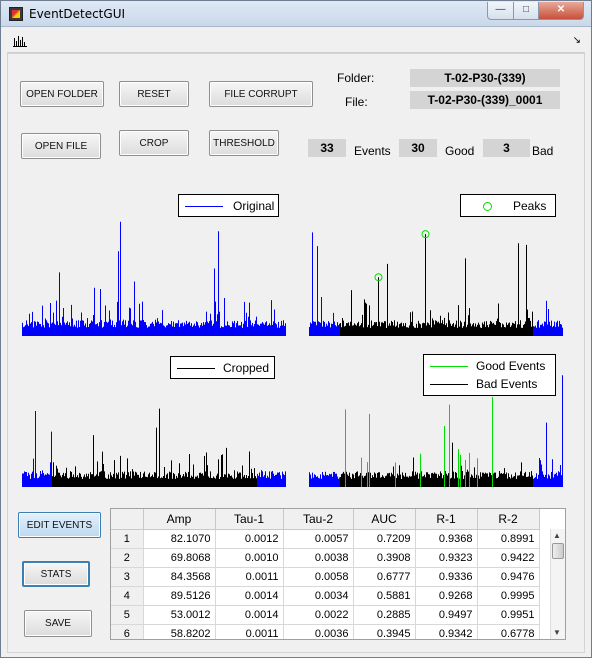 Image resolution: width=592 pixels, height=658 pixels. I want to click on table-cell: 0.2885, so click(384, 615).